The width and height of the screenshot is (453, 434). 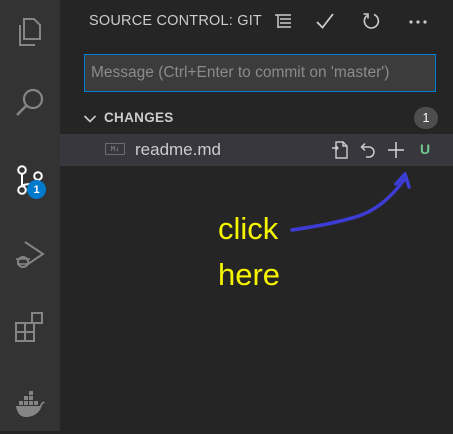 I want to click on annotation-line-1: click, so click(x=248, y=228).